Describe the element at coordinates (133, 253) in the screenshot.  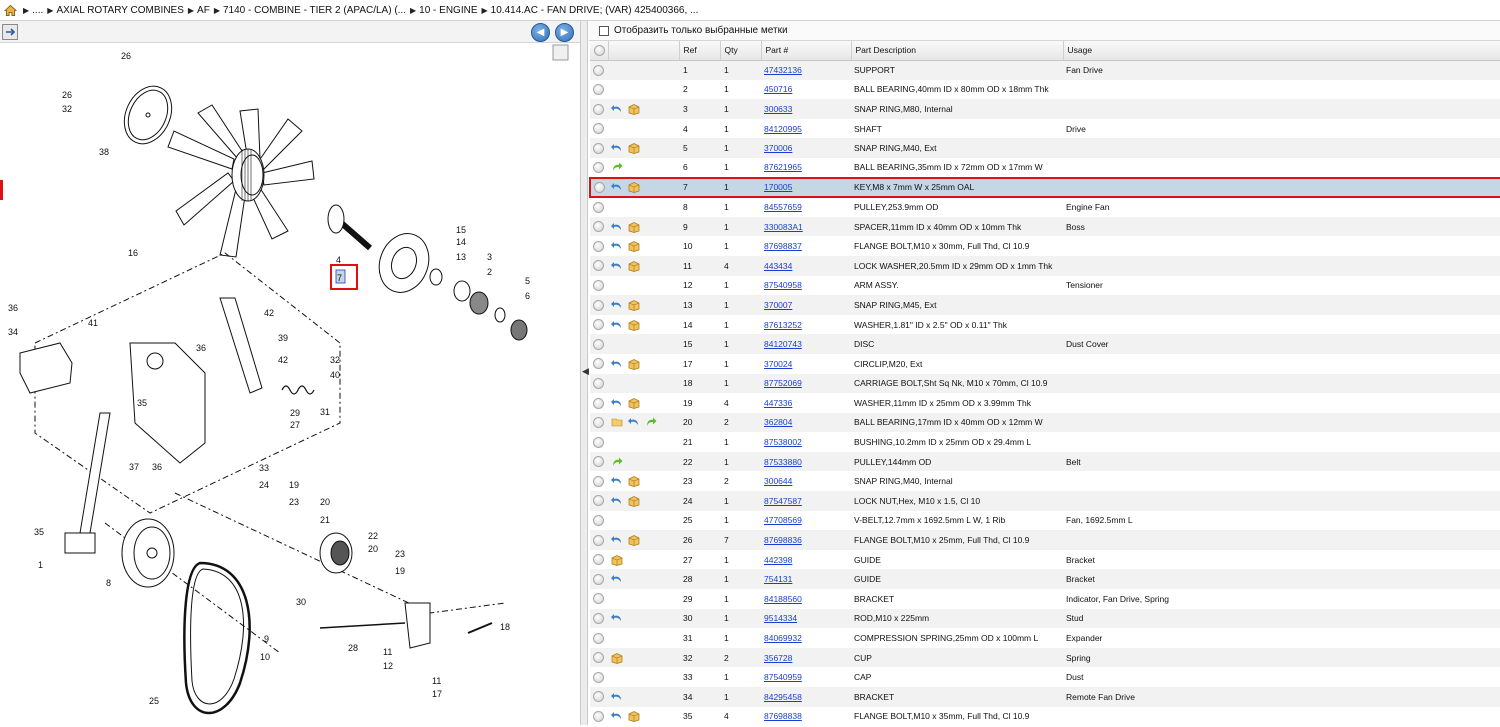
I see `callout-16: 16` at that location.